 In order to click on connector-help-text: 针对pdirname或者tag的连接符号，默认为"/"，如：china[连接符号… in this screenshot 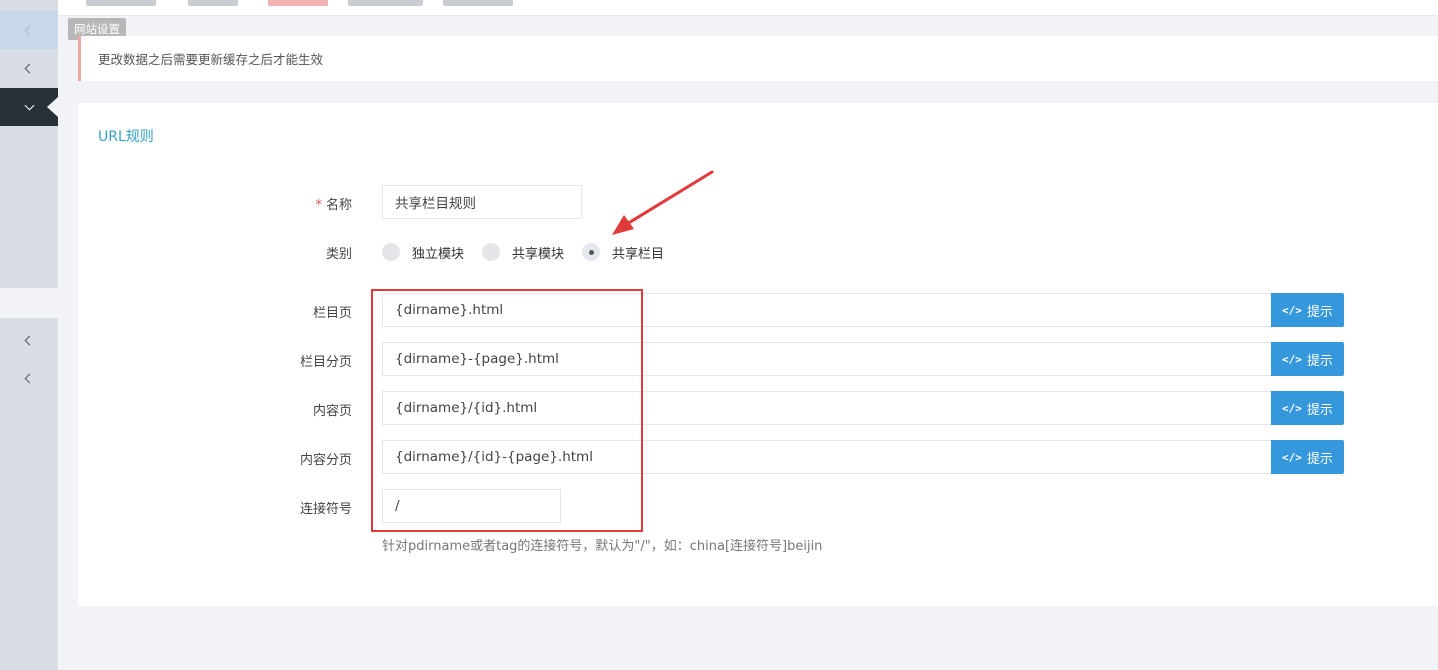, I will do `click(602, 546)`.